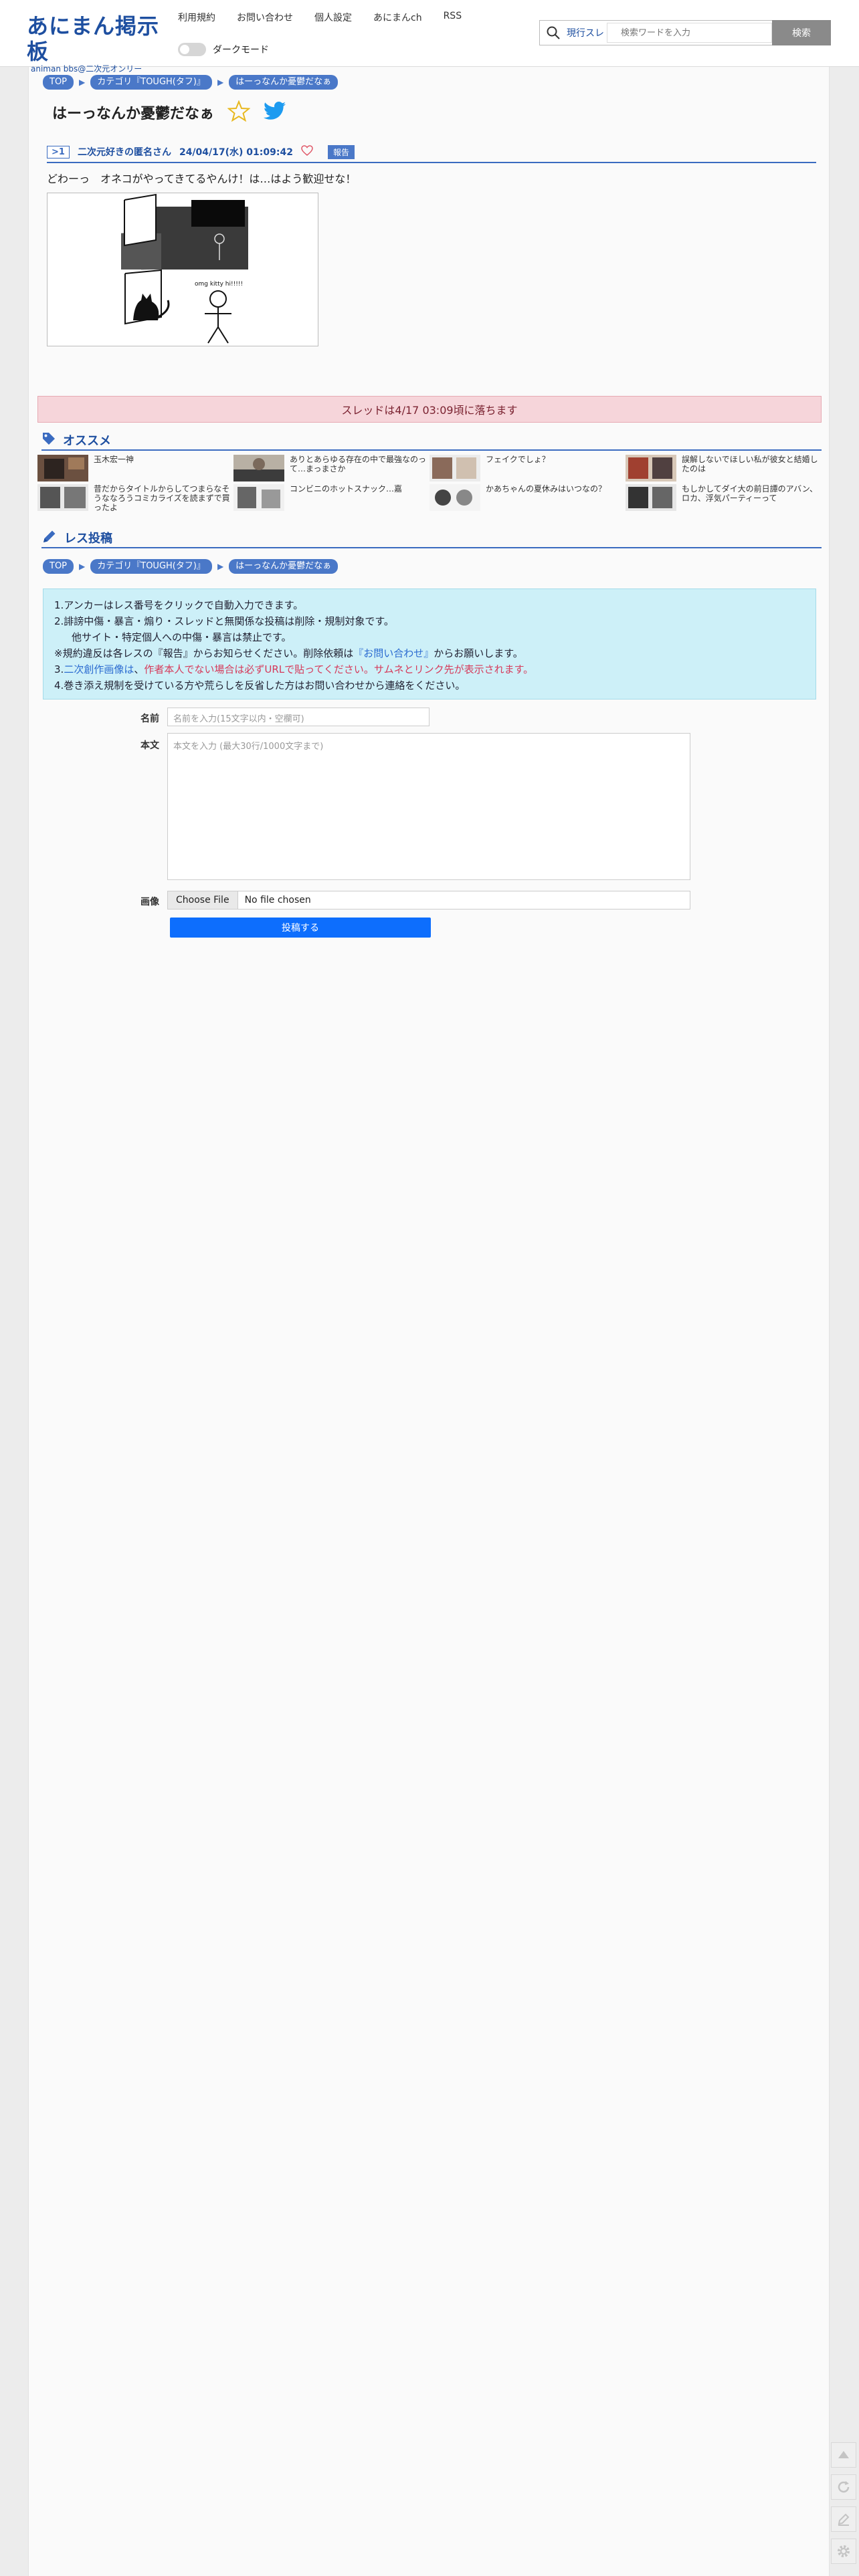  Describe the element at coordinates (59, 669) in the screenshot. I see `rule-text: 3.` at that location.